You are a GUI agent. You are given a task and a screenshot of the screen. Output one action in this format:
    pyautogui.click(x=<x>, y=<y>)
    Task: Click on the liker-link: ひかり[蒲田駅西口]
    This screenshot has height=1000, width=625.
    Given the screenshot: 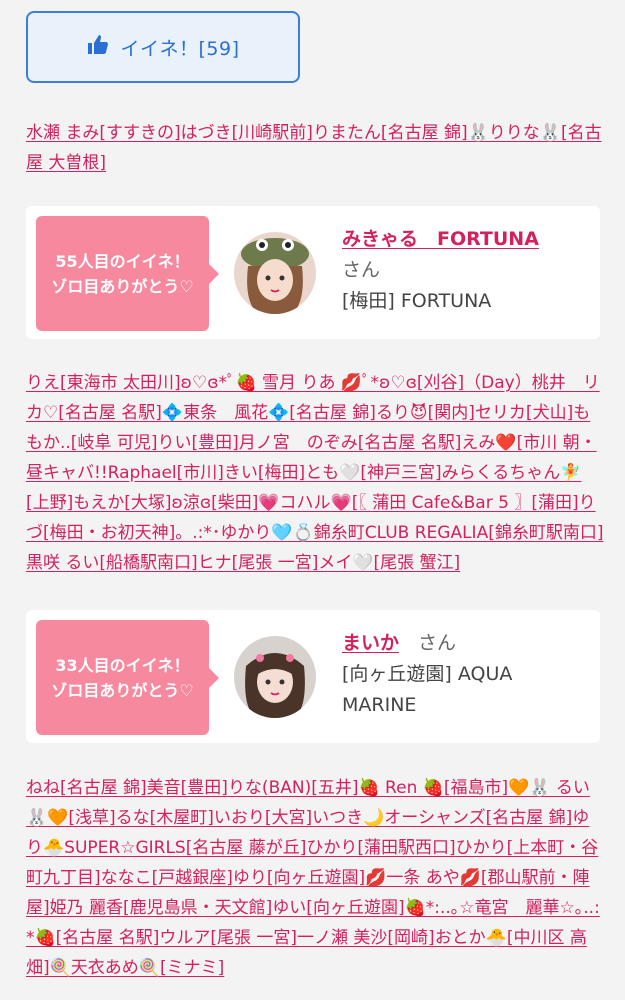 What is the action you would take?
    pyautogui.click(x=380, y=848)
    